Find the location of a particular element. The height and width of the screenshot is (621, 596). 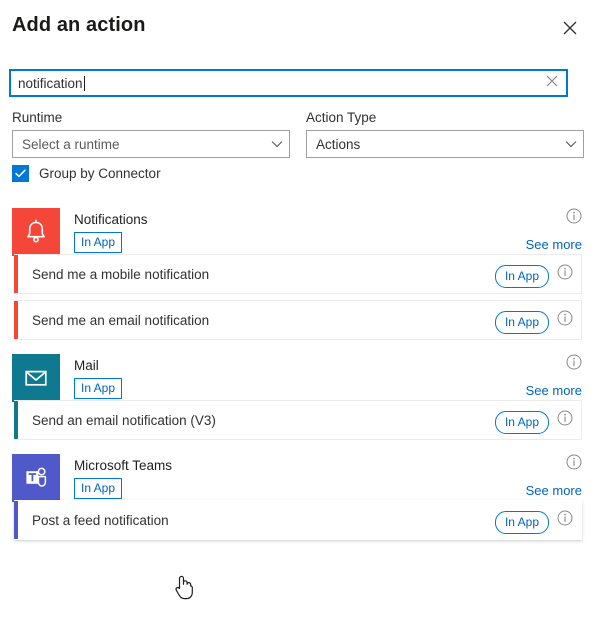

connector-meta: Mail In App is located at coordinates (98, 376).